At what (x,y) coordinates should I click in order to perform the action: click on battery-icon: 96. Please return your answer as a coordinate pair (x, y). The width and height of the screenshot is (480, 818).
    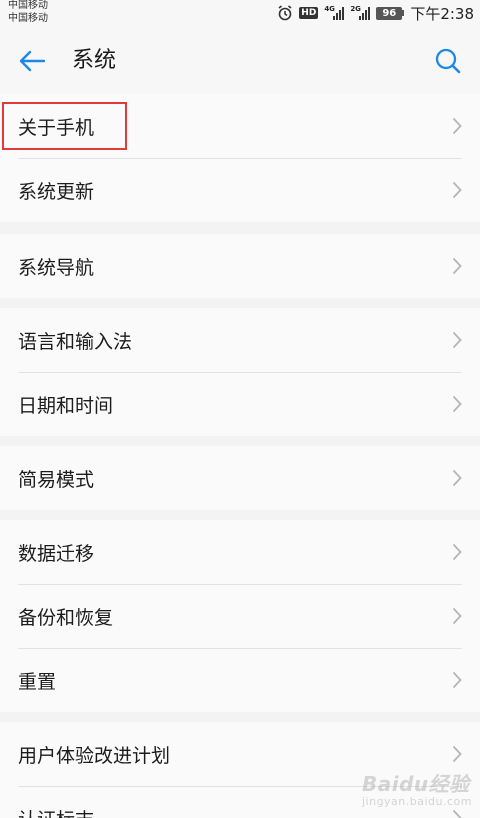
    Looking at the image, I should click on (390, 13).